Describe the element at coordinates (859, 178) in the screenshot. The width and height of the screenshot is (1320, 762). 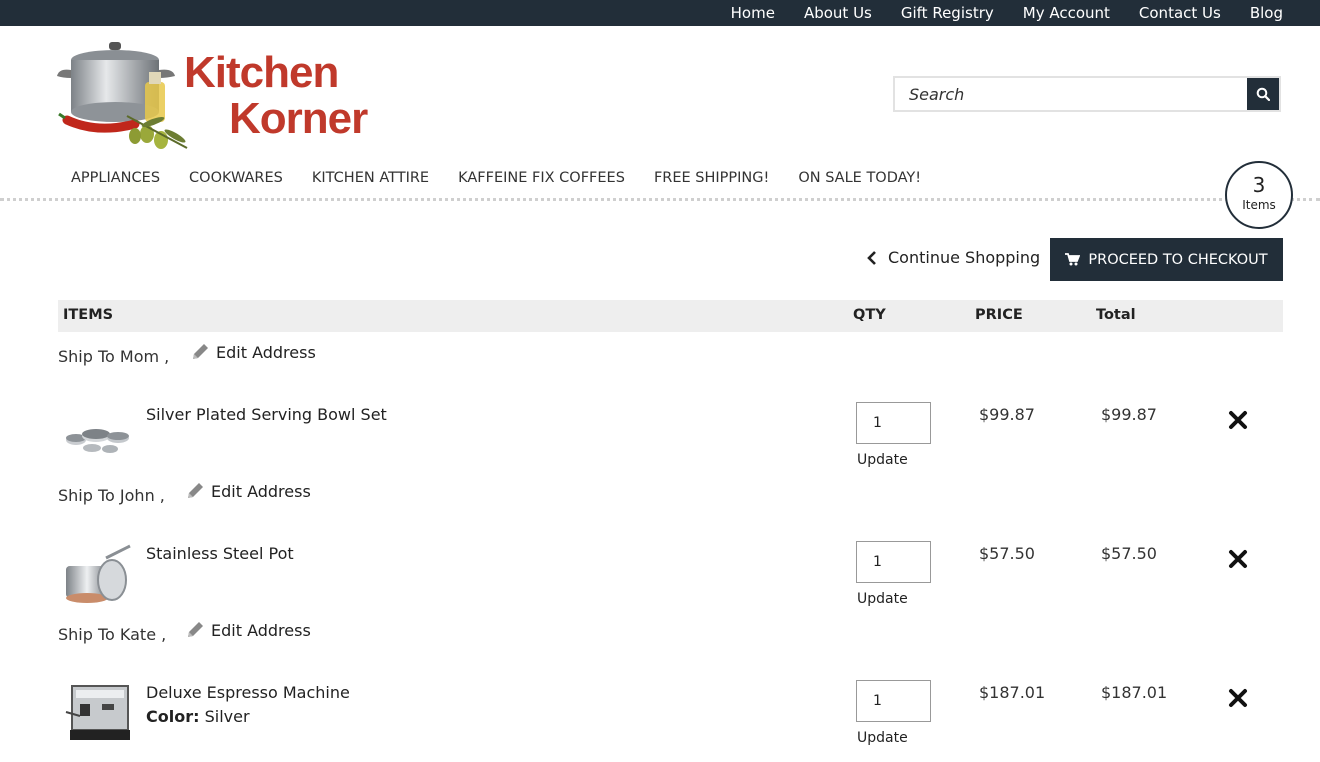
I see `category-on-sale-today: ON SALE TODAY!` at that location.